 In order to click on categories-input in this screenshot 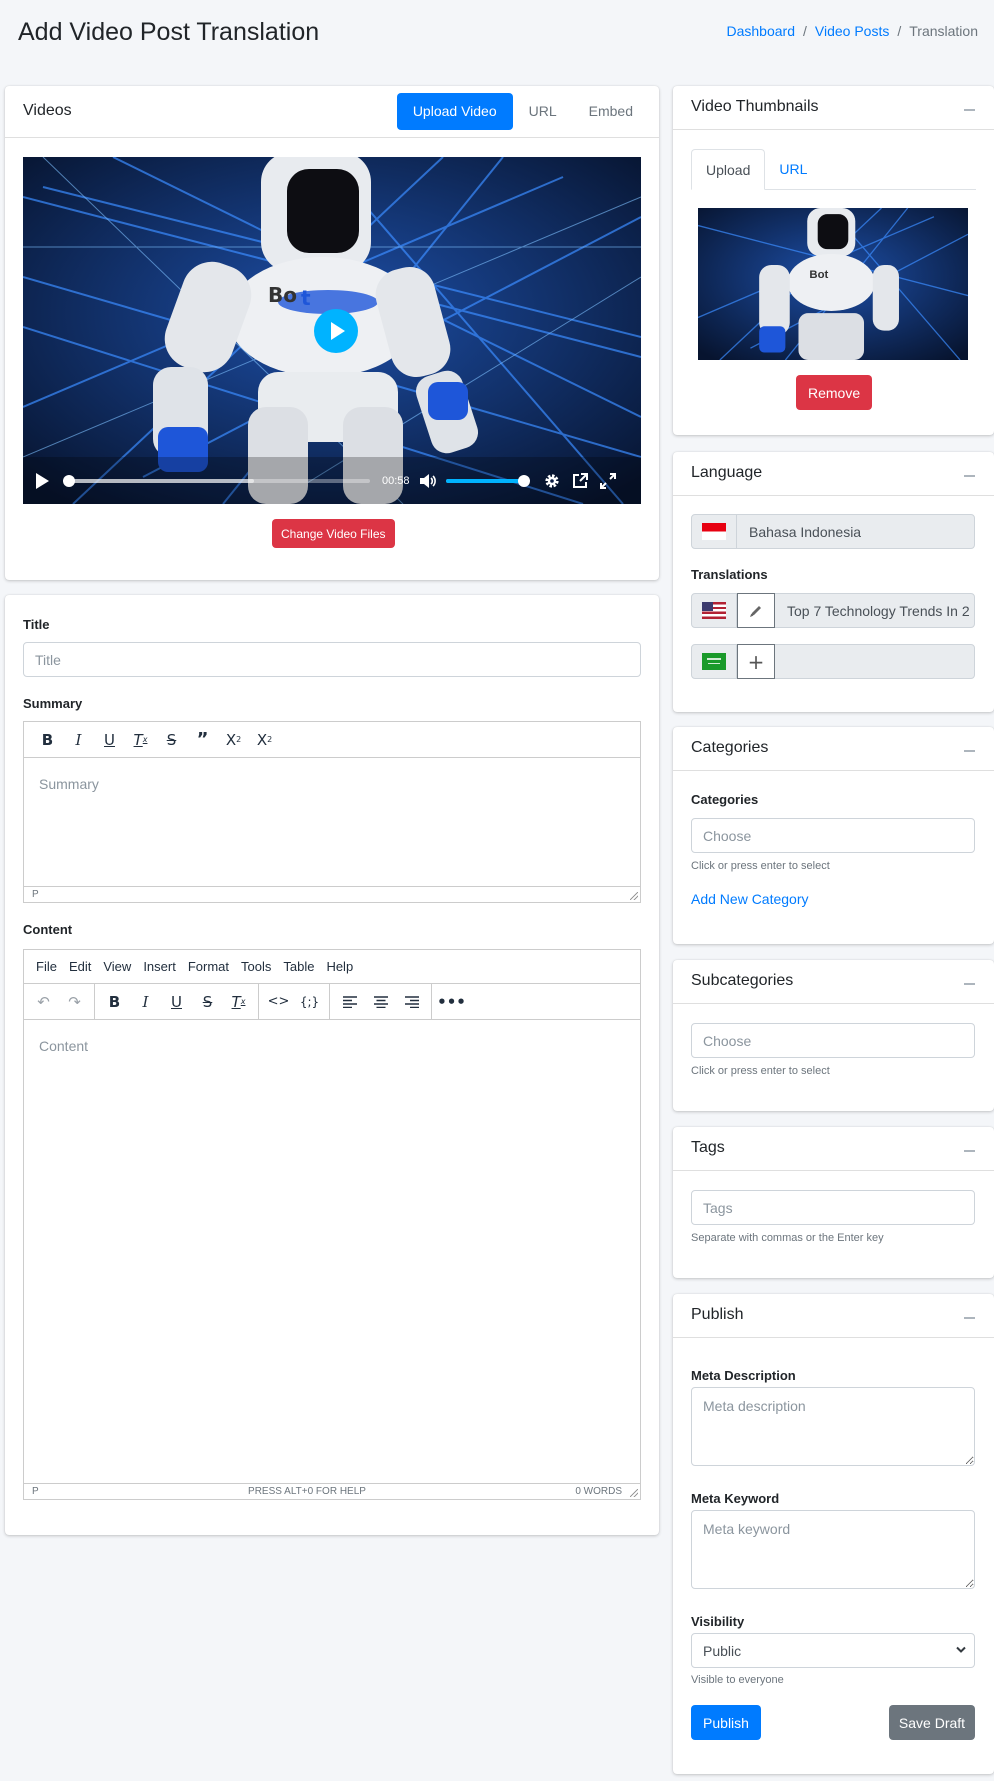, I will do `click(833, 835)`.